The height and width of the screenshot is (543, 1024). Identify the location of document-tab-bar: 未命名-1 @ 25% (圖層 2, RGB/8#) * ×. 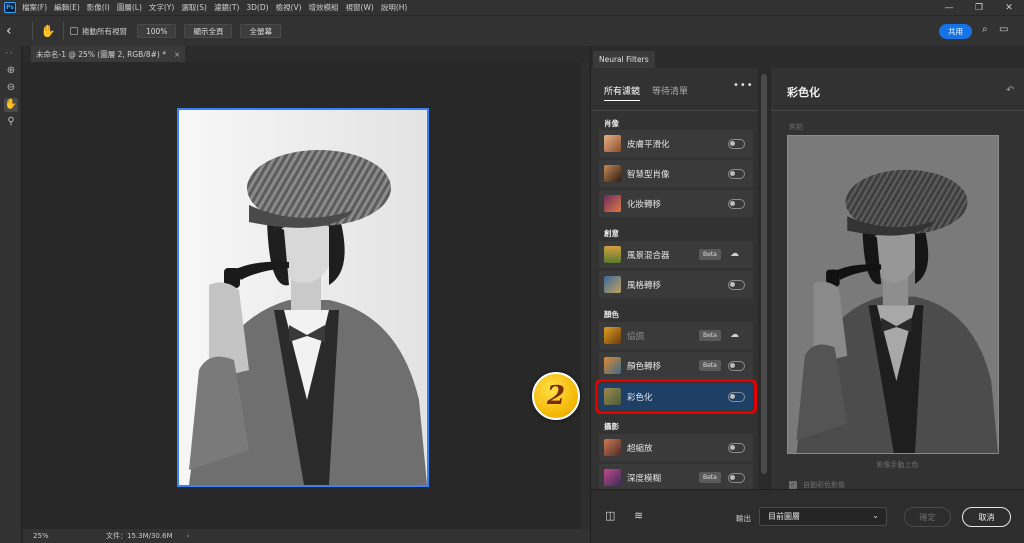
(306, 54).